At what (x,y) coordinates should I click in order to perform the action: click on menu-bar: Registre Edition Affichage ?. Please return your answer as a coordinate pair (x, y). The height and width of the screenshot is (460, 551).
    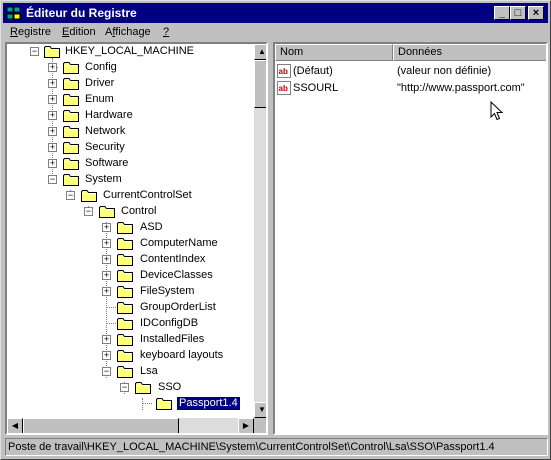
    Looking at the image, I should click on (275, 33).